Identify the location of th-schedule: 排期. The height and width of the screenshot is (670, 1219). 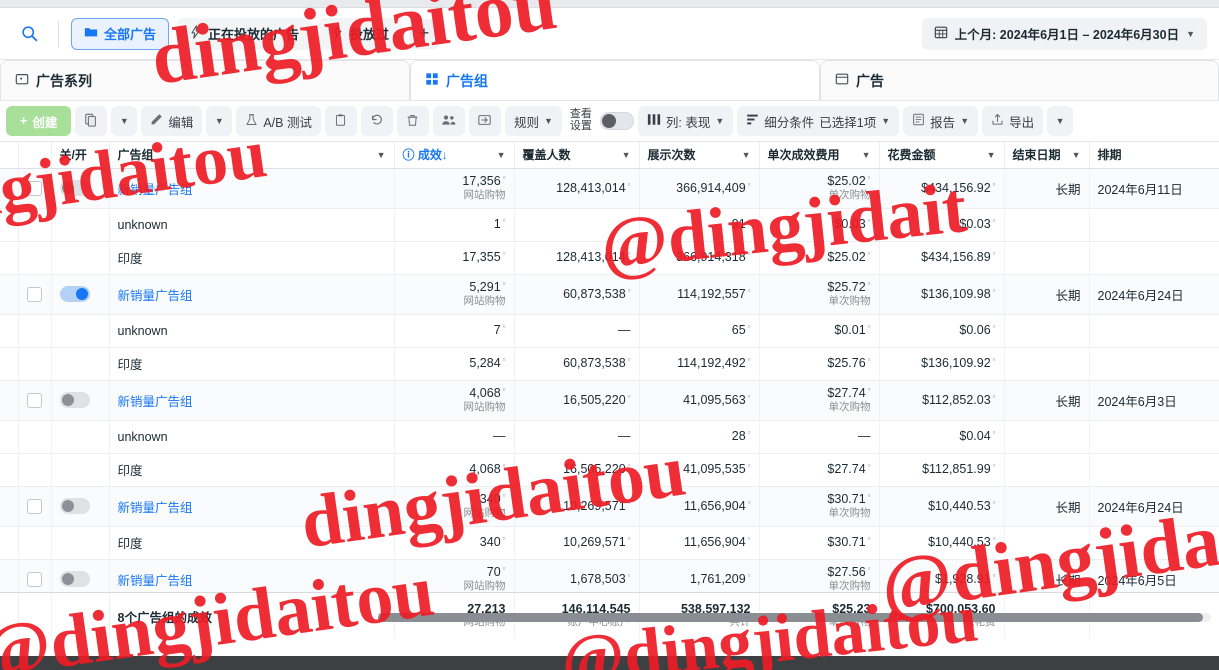
(1154, 155).